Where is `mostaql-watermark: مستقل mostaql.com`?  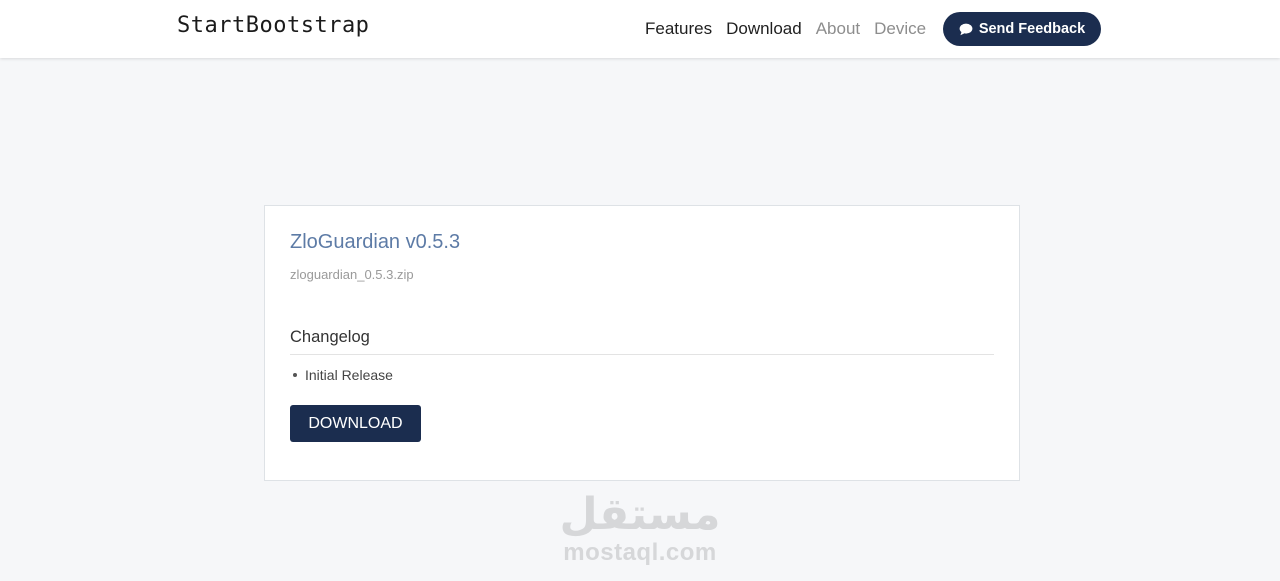
mostaql-watermark: مستقل mostaql.com is located at coordinates (640, 528).